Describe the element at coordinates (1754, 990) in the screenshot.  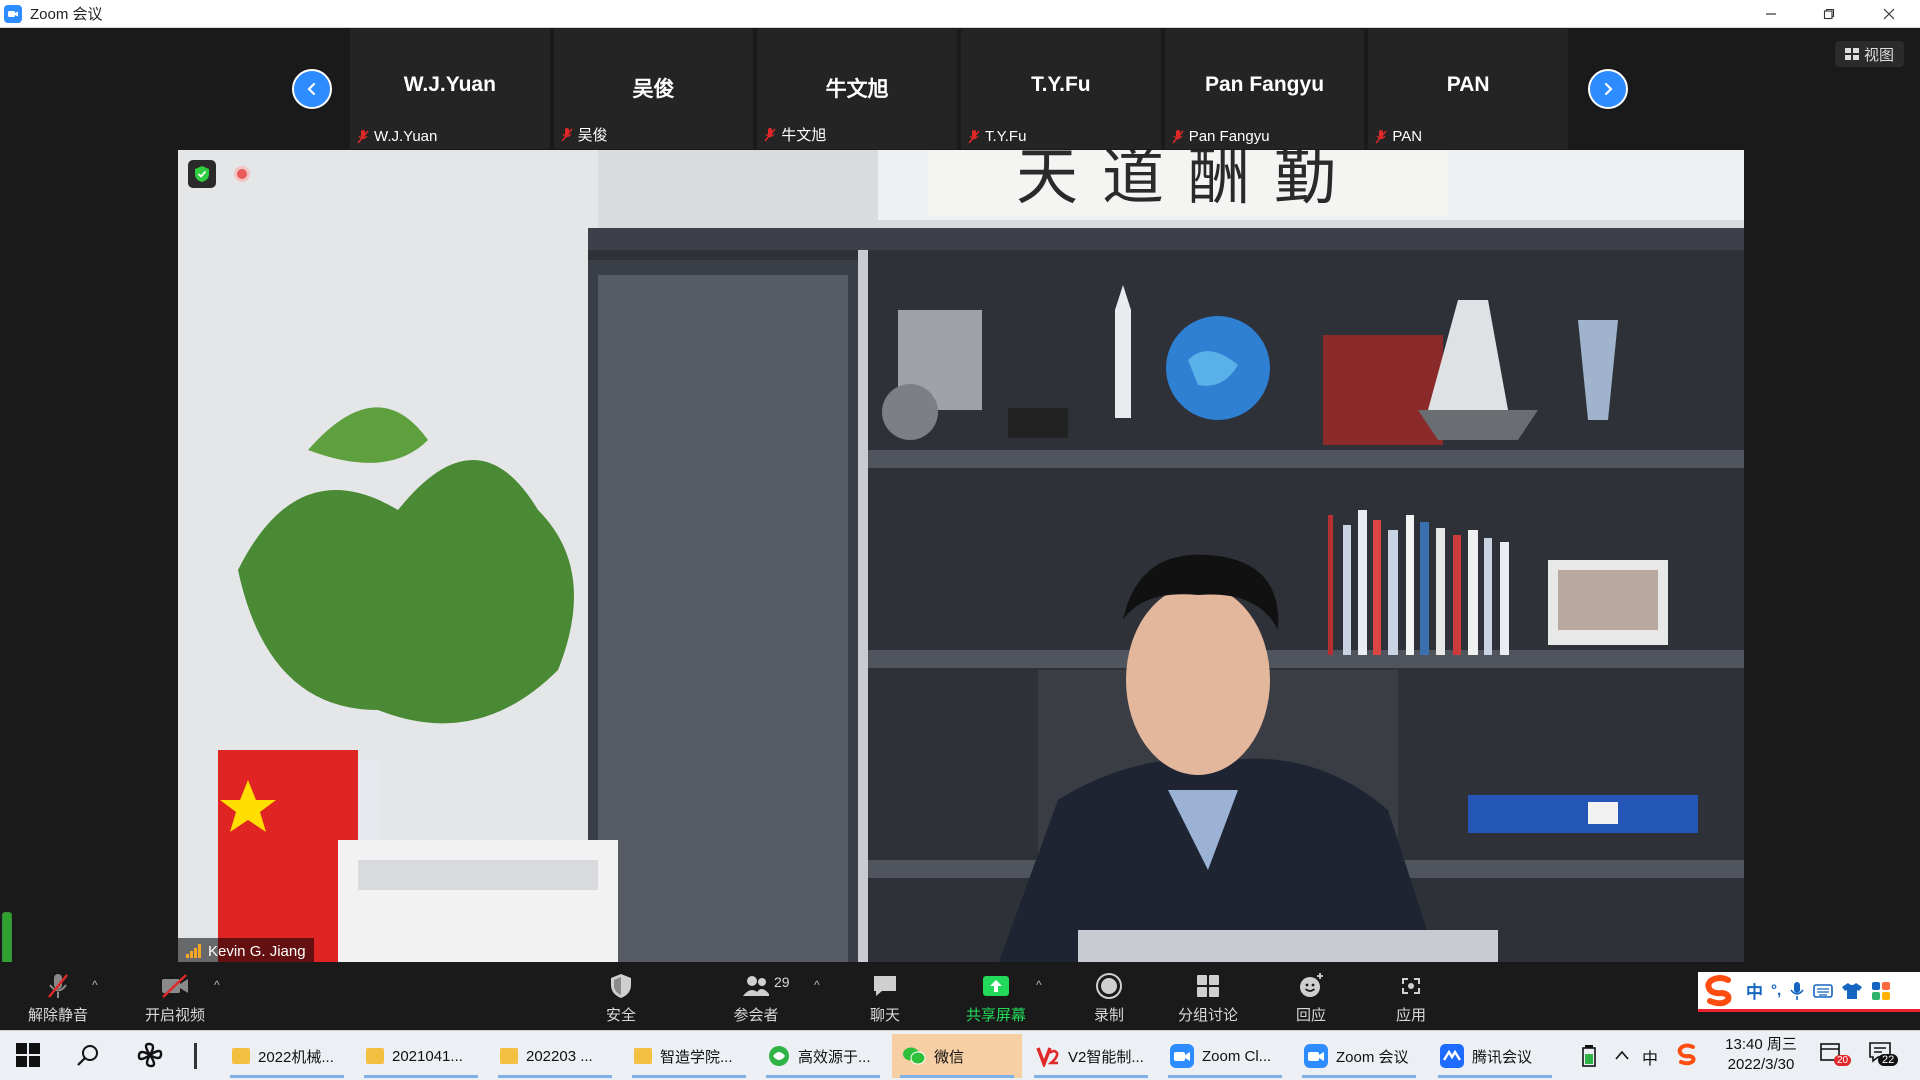
I see `ime-language-toggle: 中` at that location.